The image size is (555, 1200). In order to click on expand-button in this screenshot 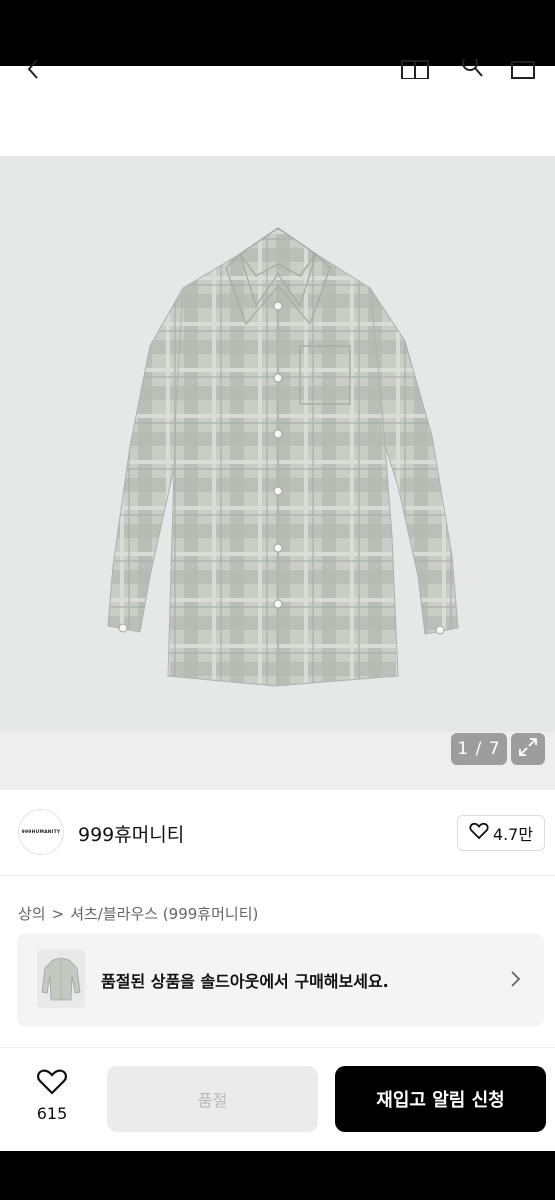, I will do `click(528, 749)`.